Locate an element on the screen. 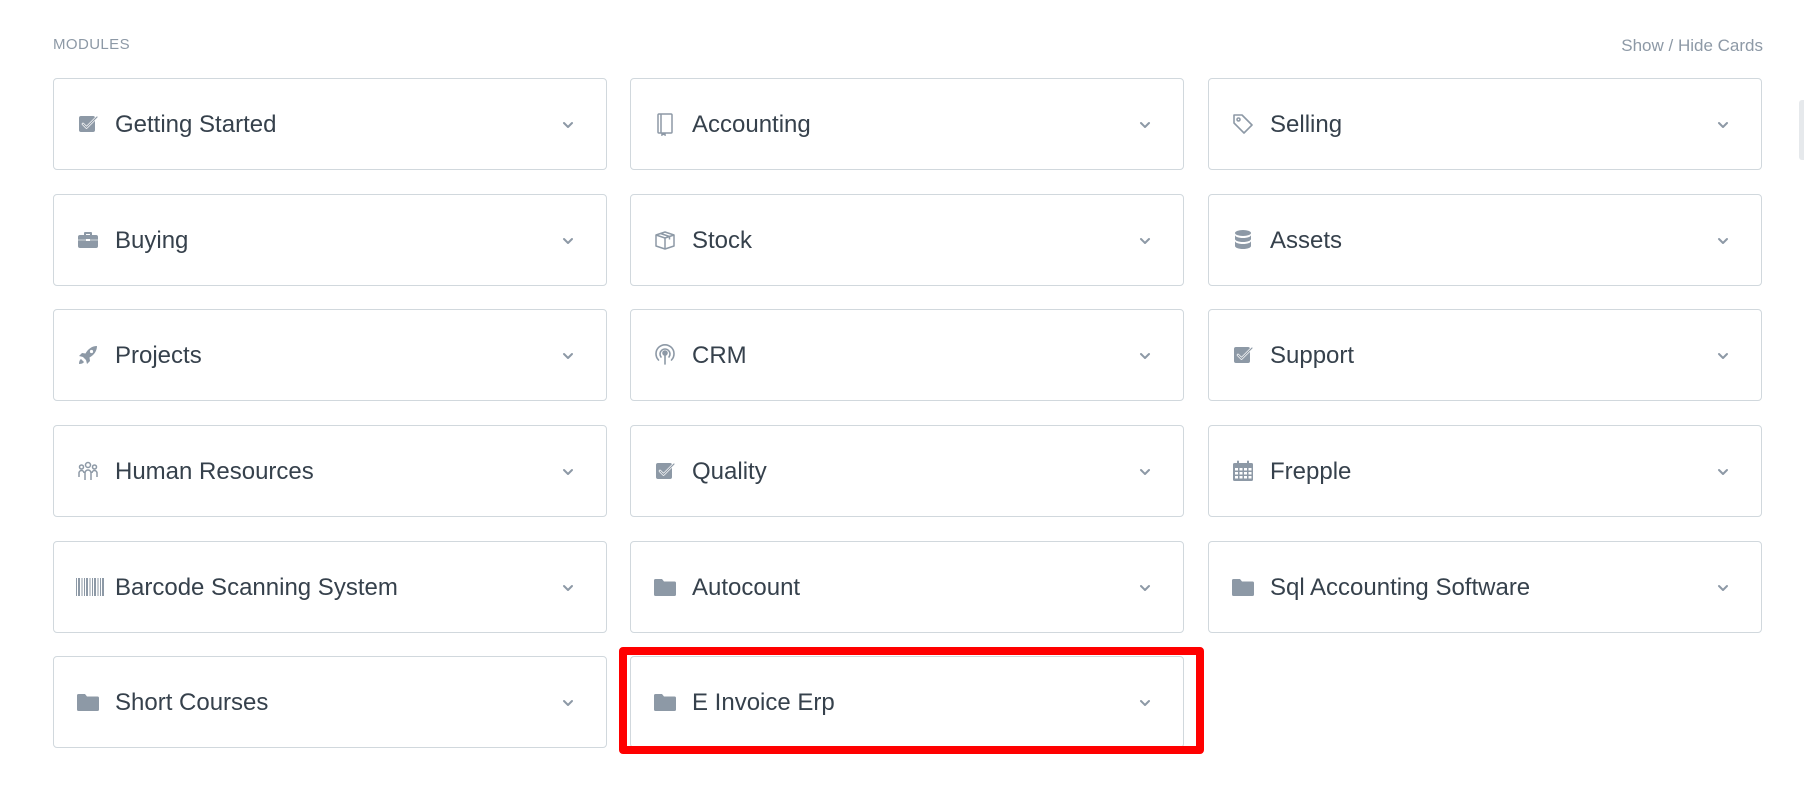  module-card-label: Human Resources is located at coordinates (214, 471).